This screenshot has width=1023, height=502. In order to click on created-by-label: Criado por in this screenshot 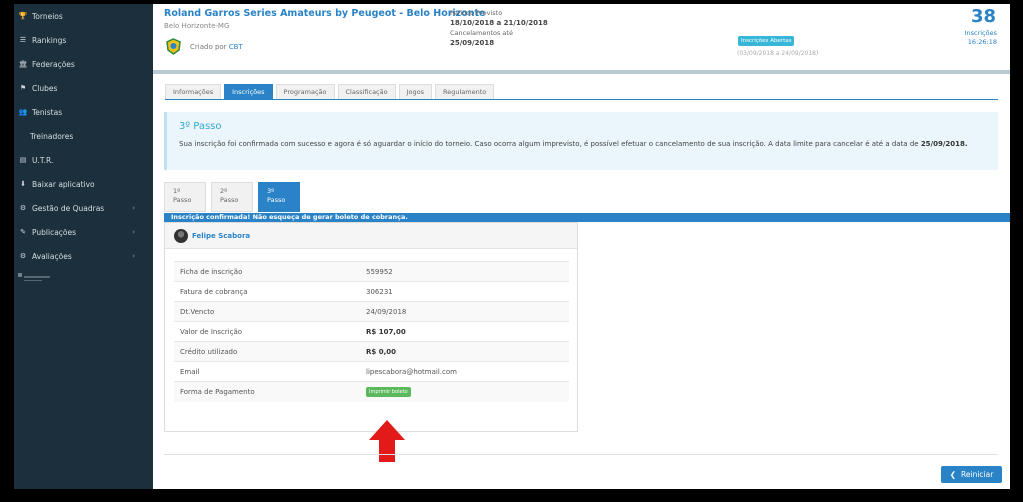, I will do `click(208, 47)`.